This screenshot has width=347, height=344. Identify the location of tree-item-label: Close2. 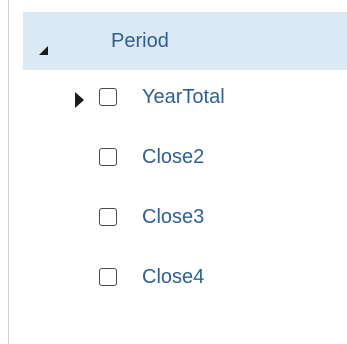
(173, 157).